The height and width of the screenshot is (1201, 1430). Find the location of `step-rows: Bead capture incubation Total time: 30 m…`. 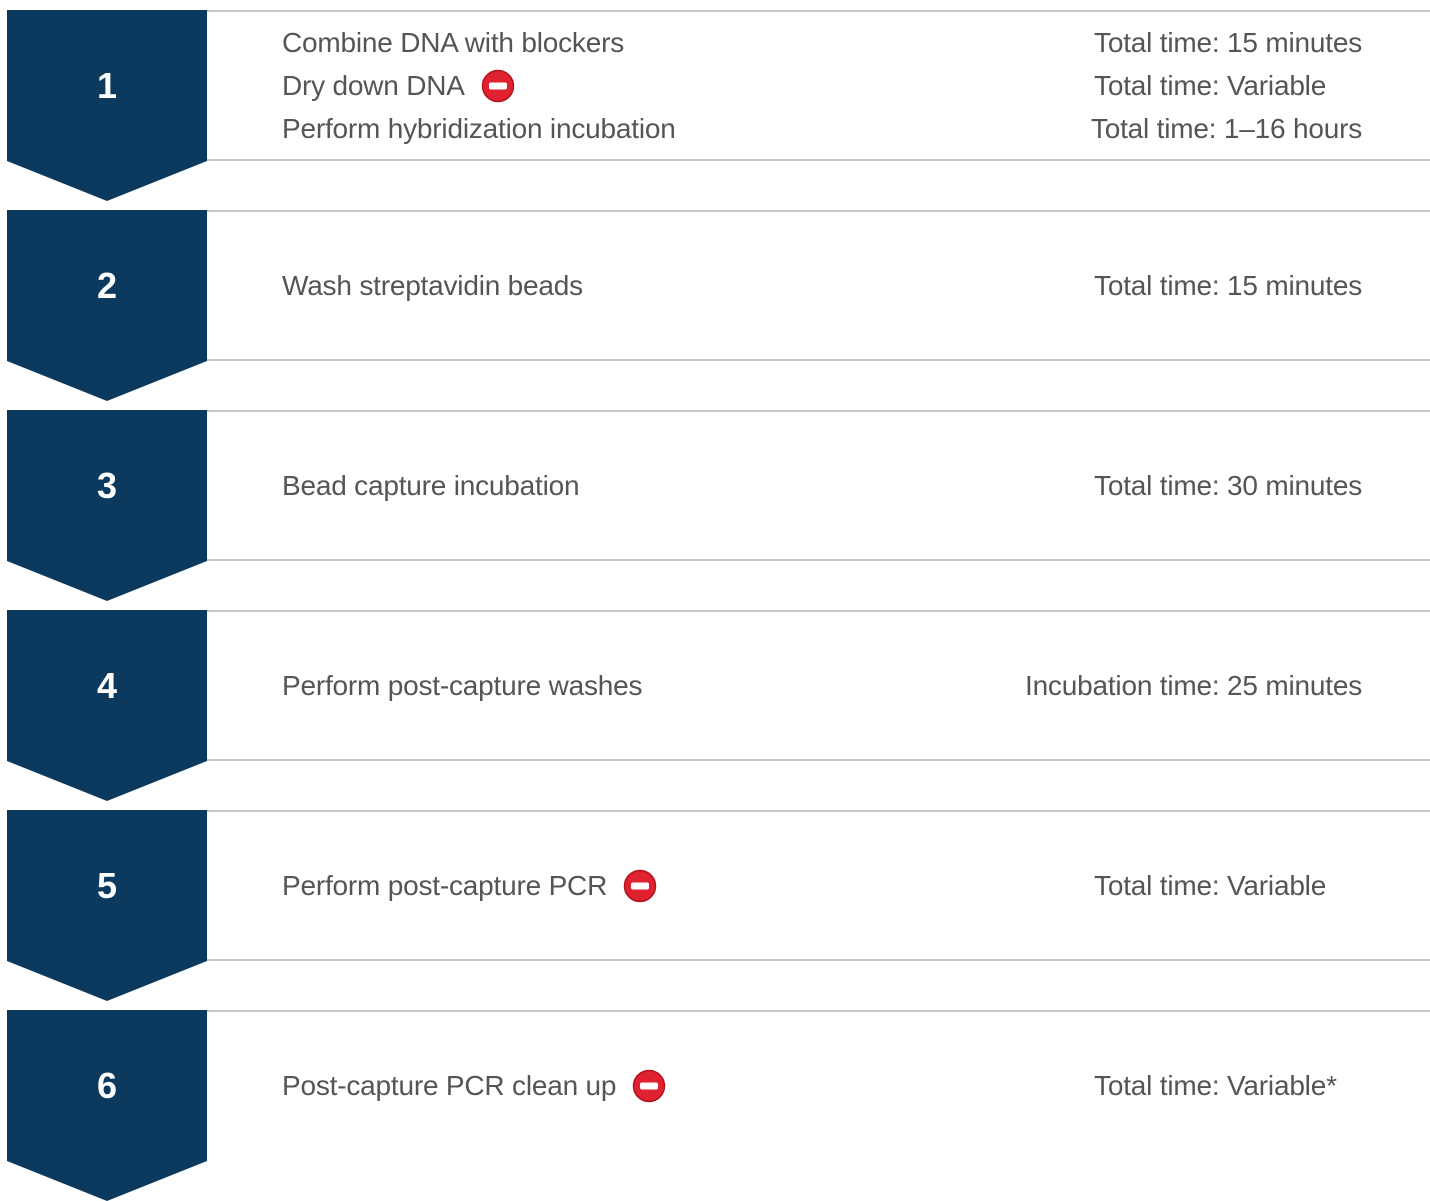

step-rows: Bead capture incubation Total time: 30 m… is located at coordinates (822, 485).